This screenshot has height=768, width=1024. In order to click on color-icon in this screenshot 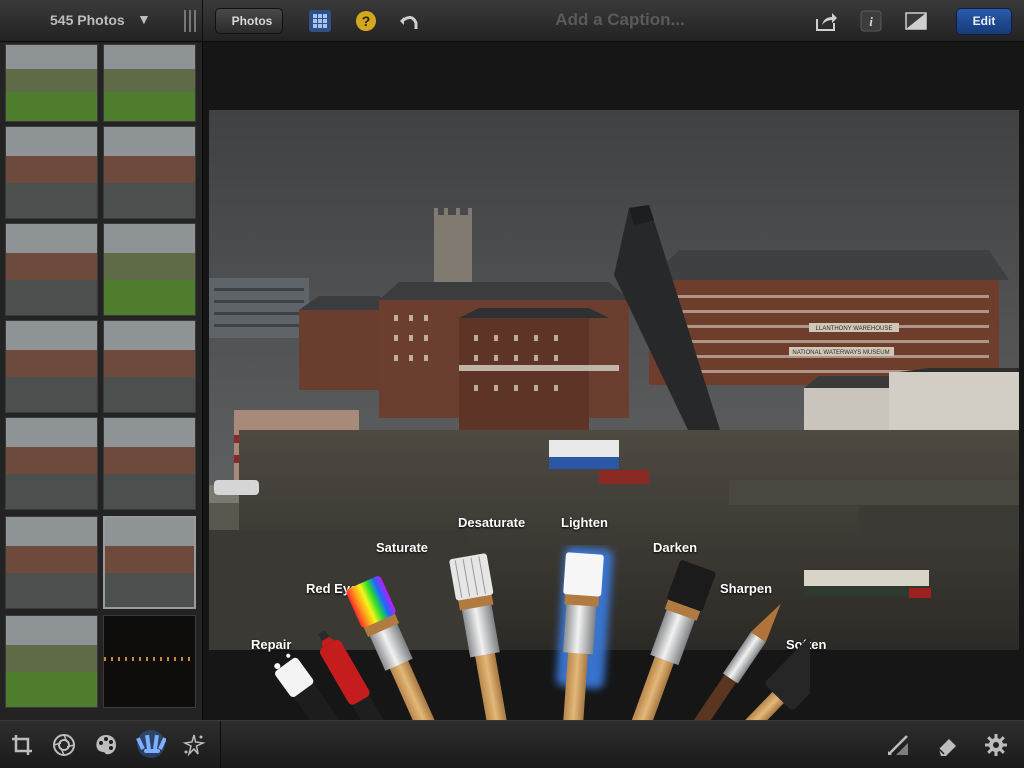, I will do `click(106, 745)`.